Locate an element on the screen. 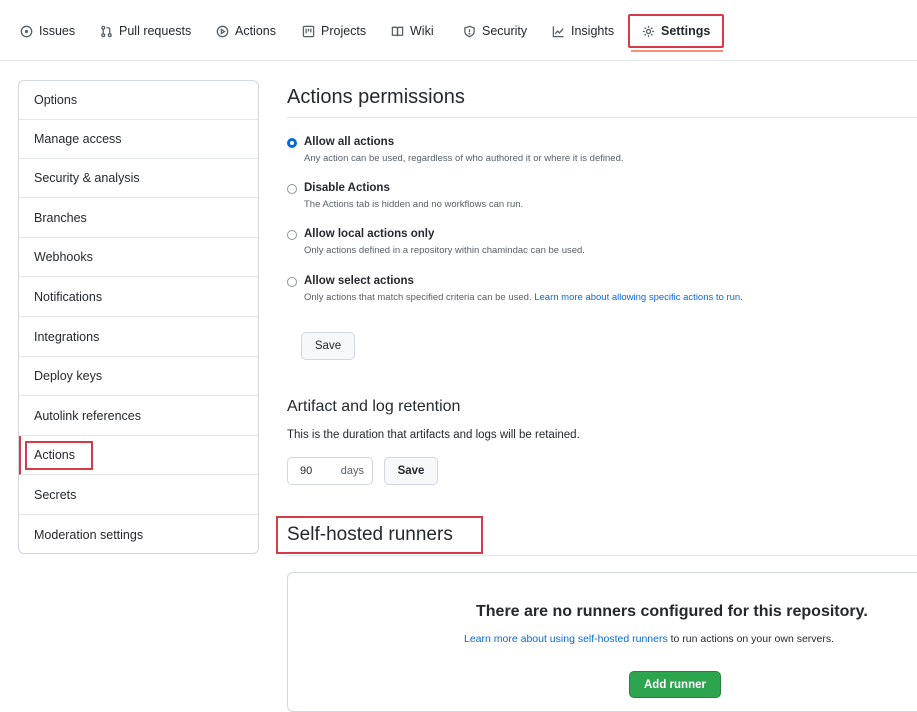 The image size is (917, 712). tab-insights: Insights is located at coordinates (583, 31).